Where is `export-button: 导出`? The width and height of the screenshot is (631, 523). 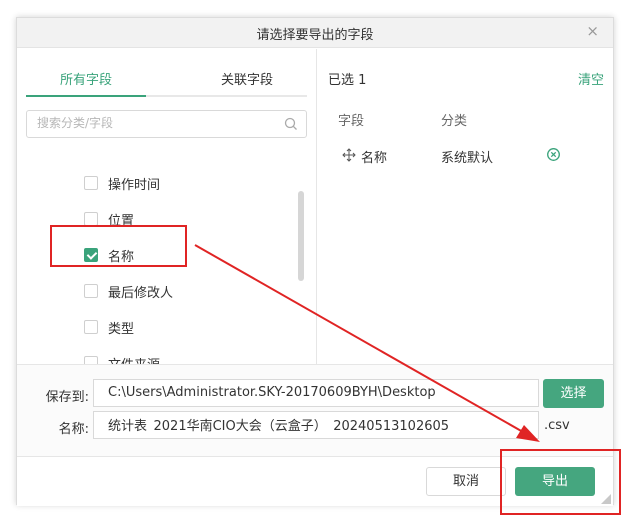 export-button: 导出 is located at coordinates (555, 481).